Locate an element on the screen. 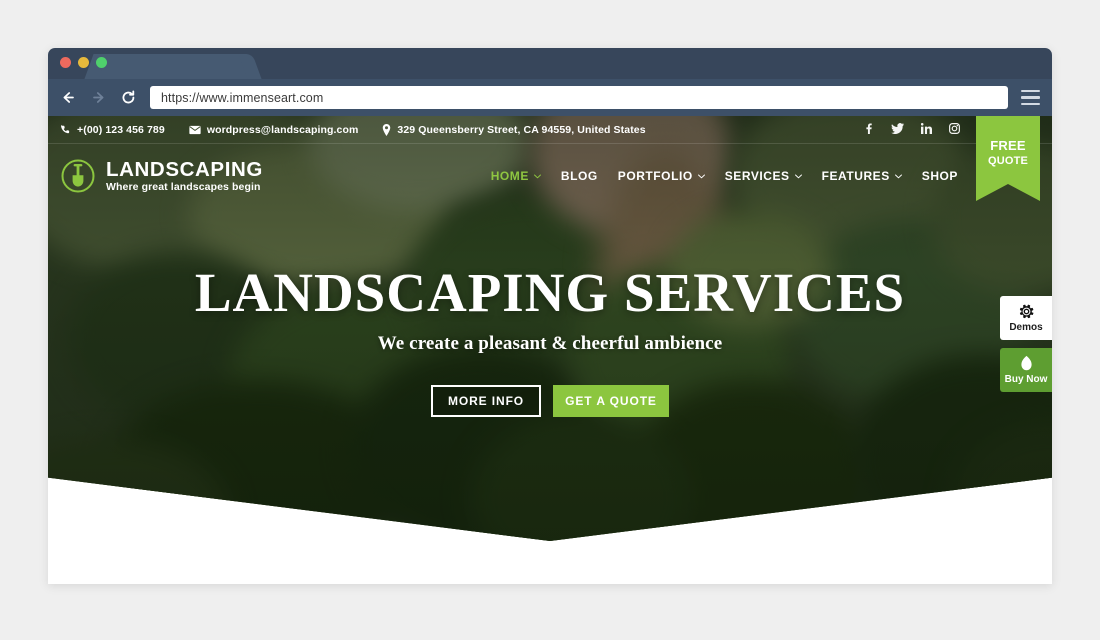 The height and width of the screenshot is (640, 1100). phone-info: +(00) 123 456 789 is located at coordinates (112, 130).